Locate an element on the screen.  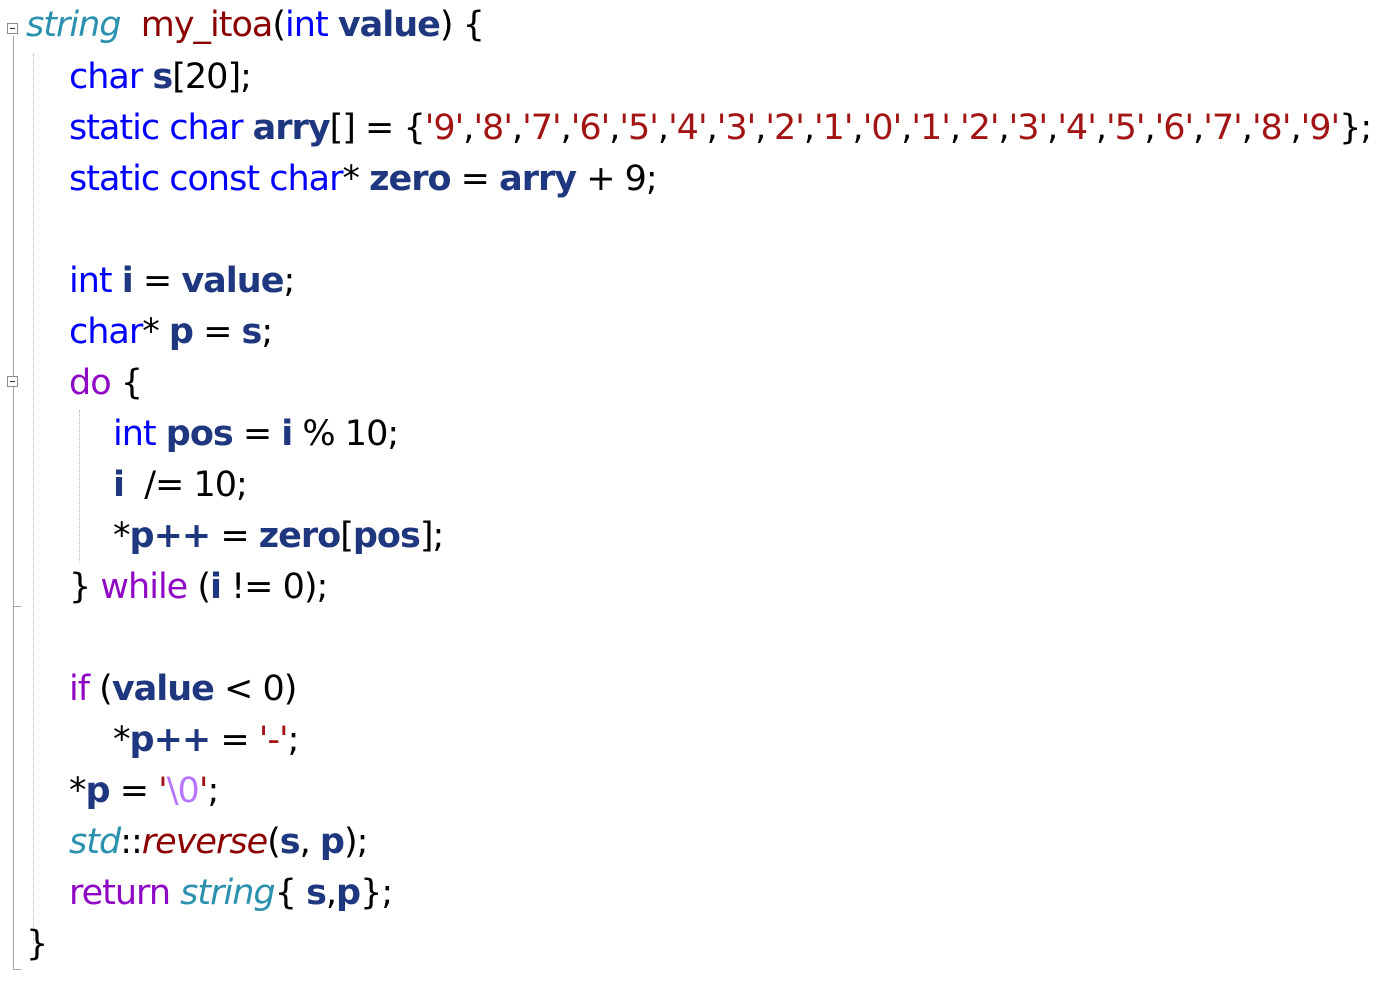
code-token: [20]; is located at coordinates (212, 77).